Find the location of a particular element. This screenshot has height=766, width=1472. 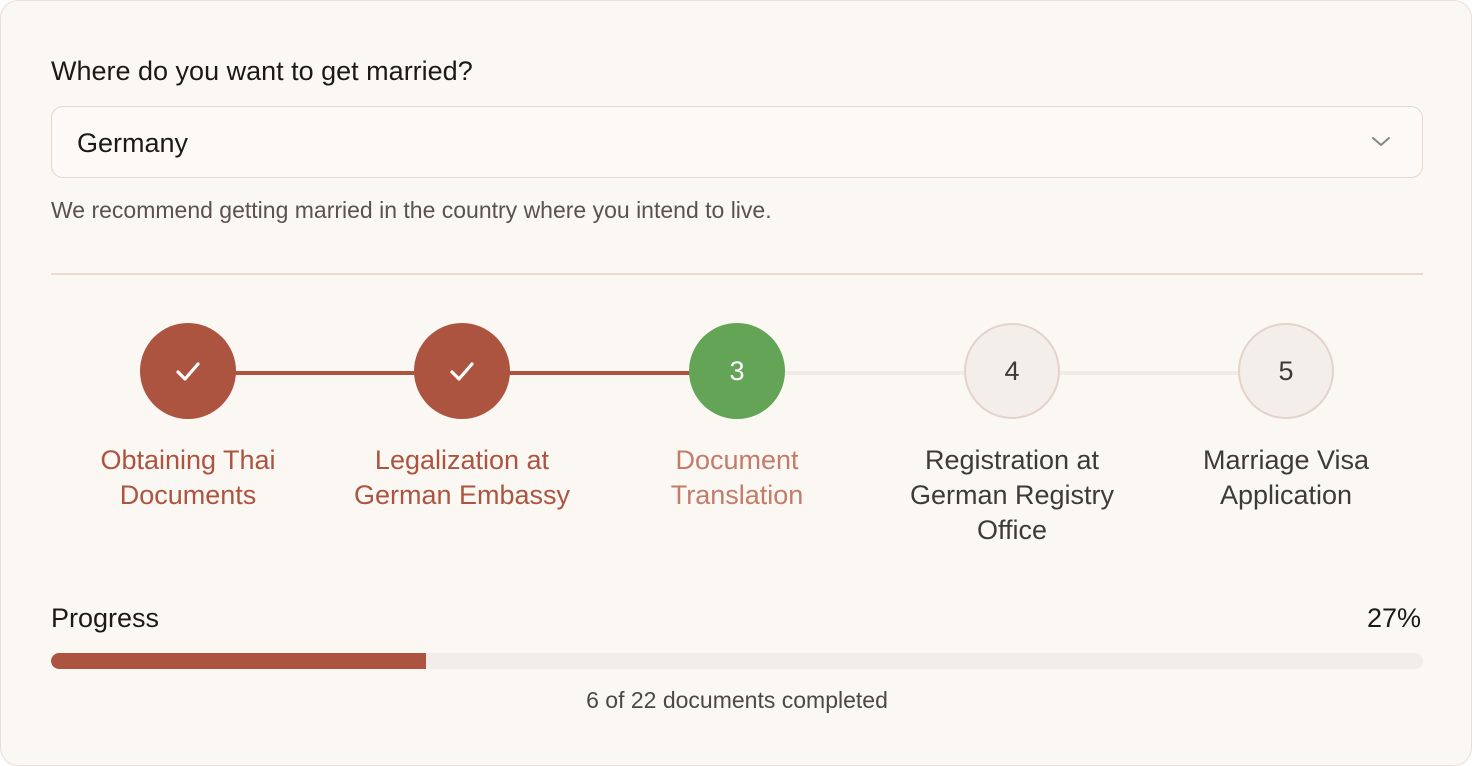

step-marriage-visa-application: 5 Marriage Visa Application is located at coordinates (1286, 418).